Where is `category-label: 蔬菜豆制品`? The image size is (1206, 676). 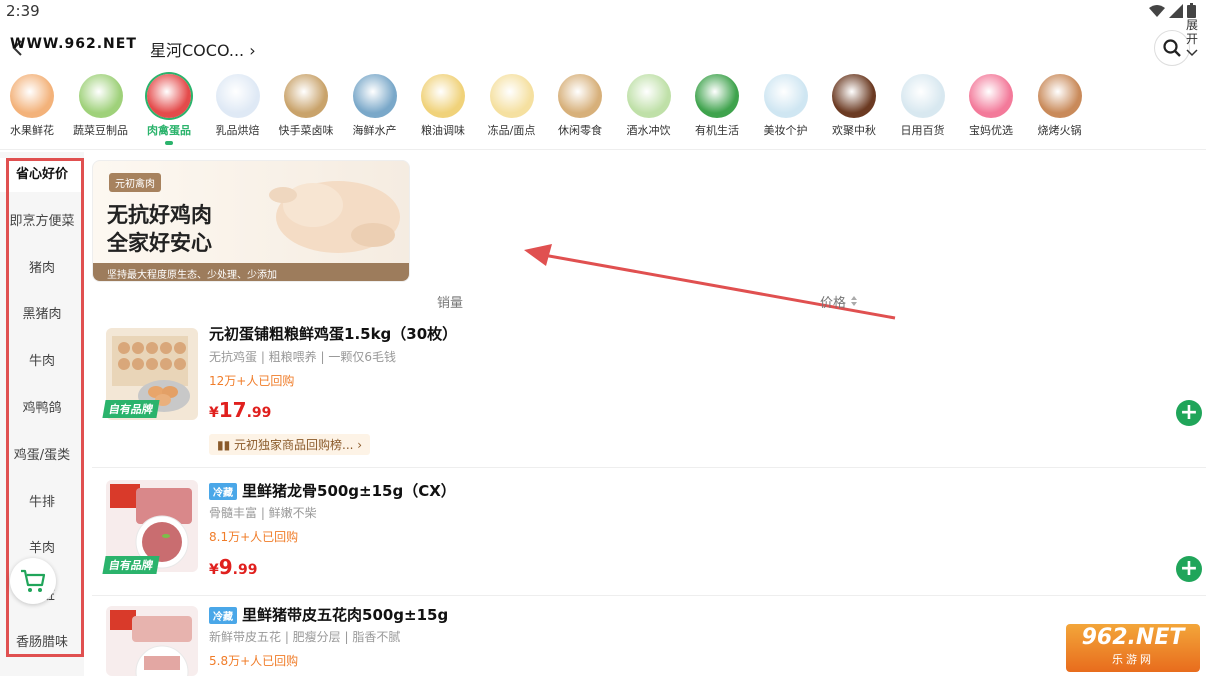 category-label: 蔬菜豆制品 is located at coordinates (100, 130).